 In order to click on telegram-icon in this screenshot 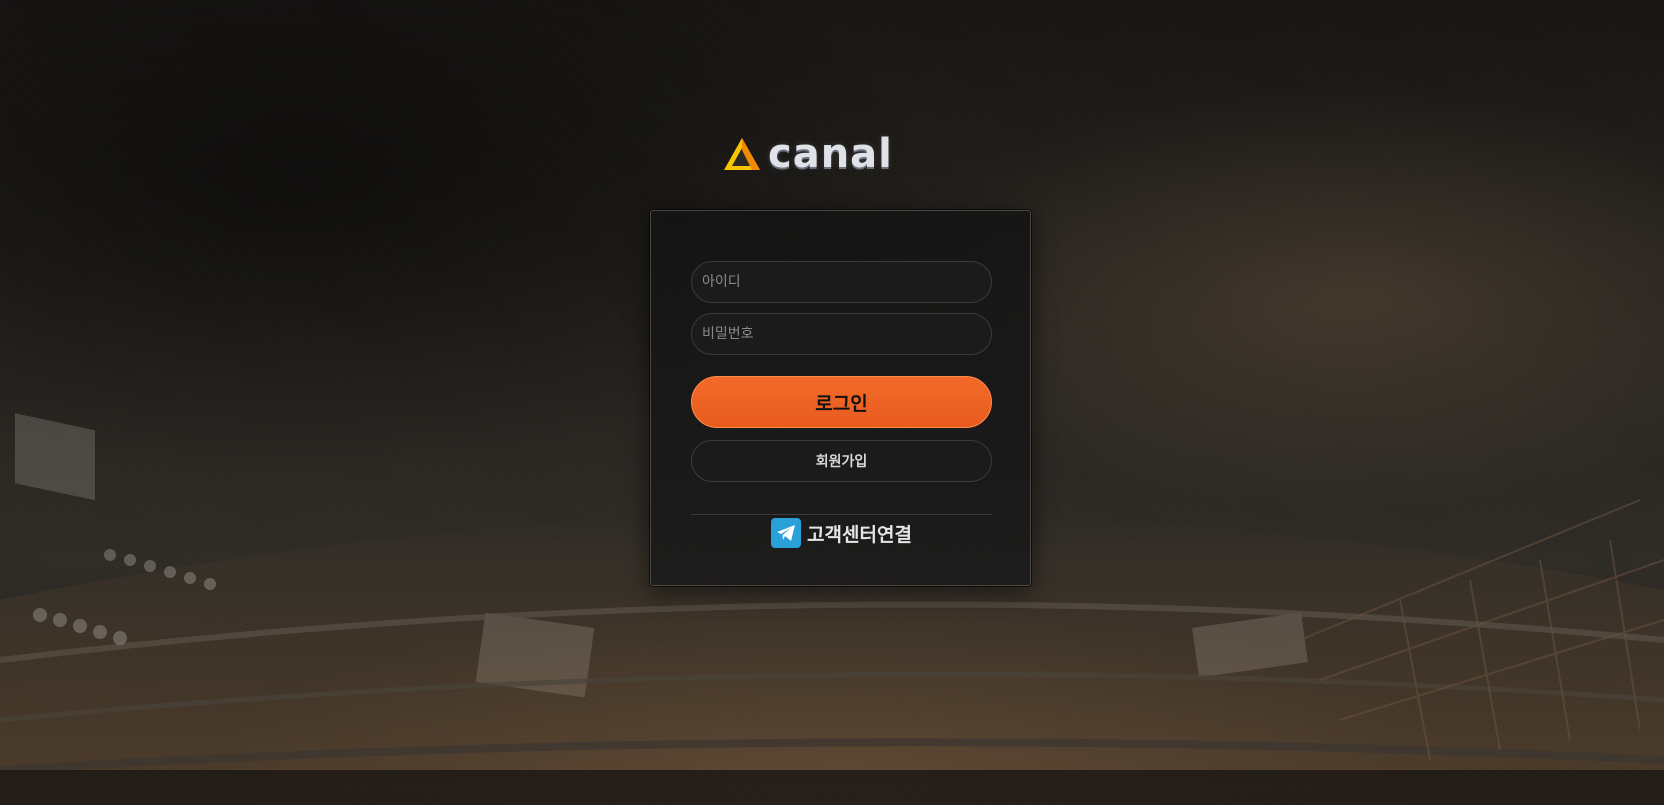, I will do `click(786, 533)`.